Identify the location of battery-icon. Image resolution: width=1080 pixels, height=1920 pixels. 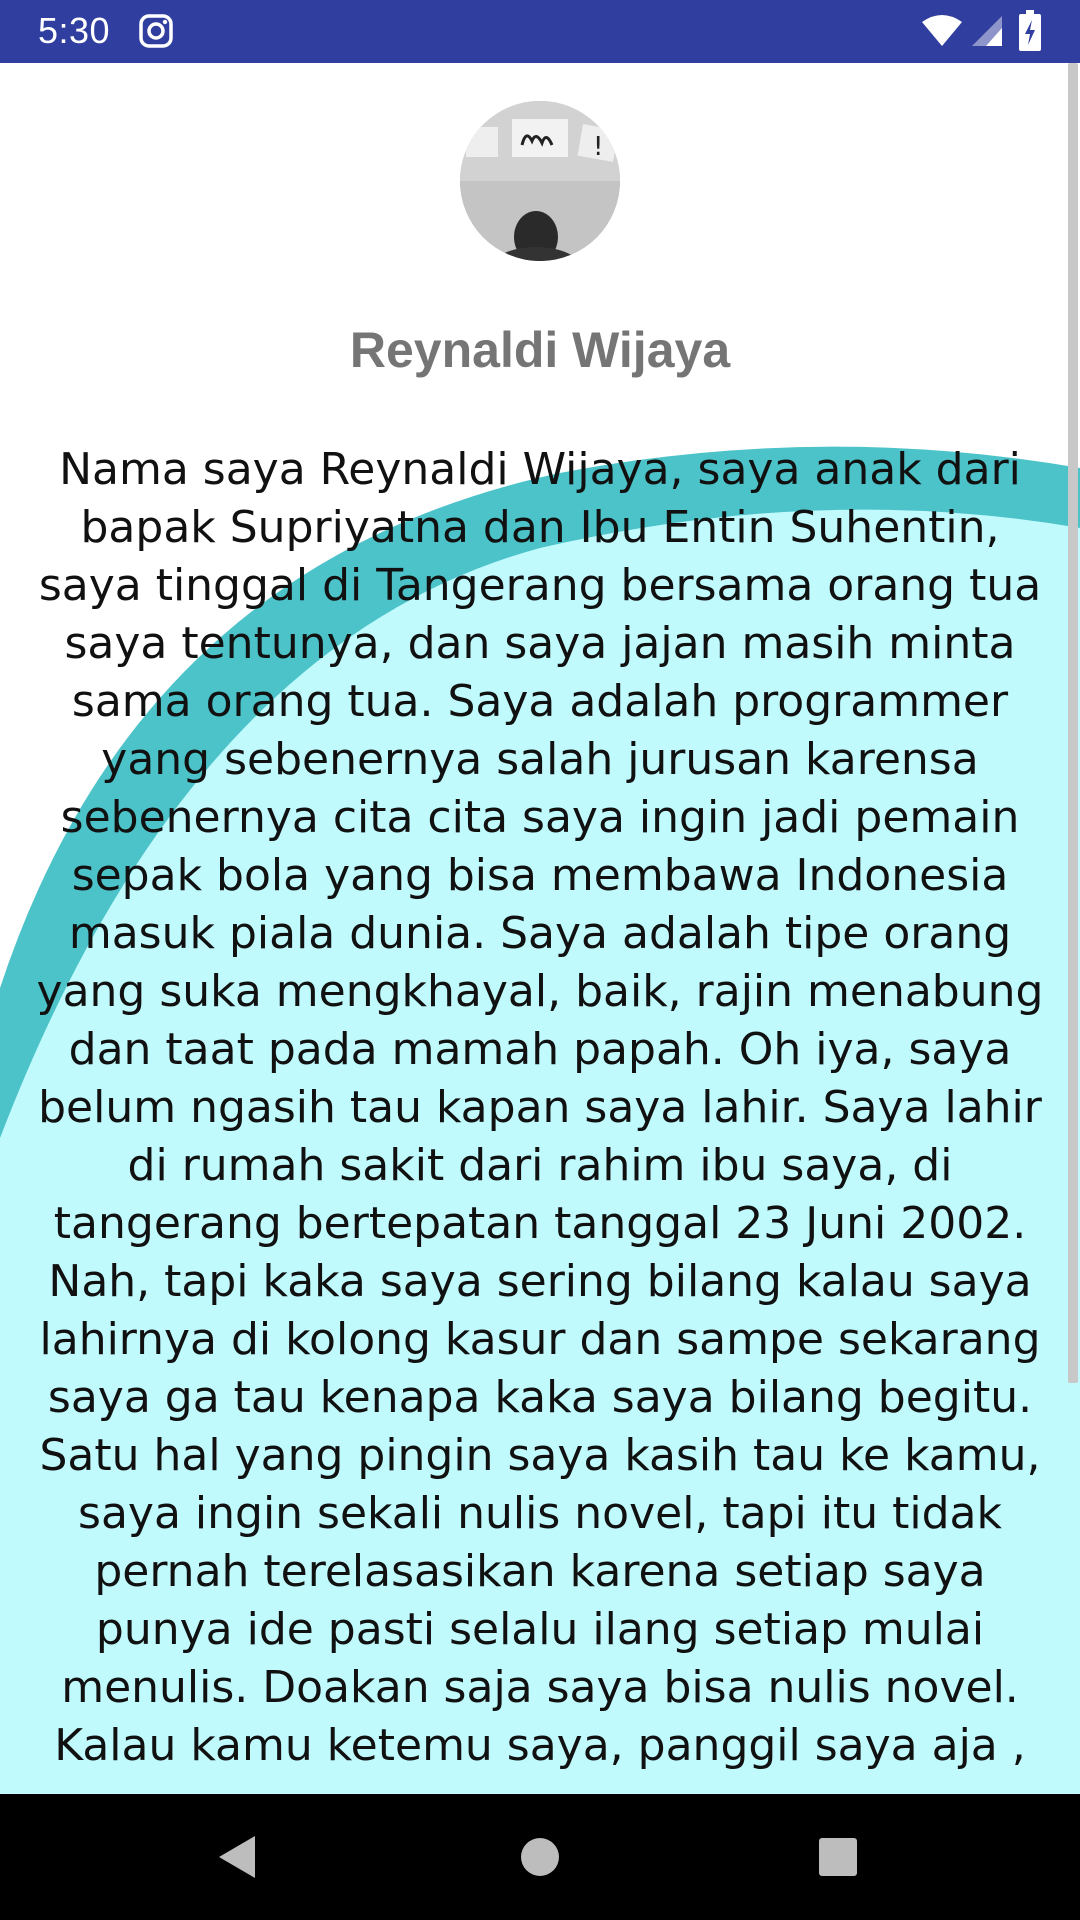
(1030, 30).